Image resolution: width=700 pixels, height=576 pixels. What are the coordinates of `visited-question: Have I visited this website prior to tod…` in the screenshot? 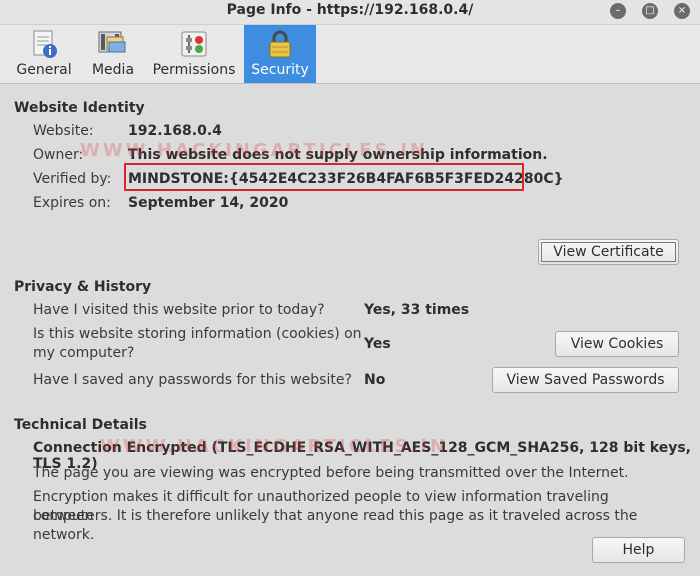 It's located at (179, 310).